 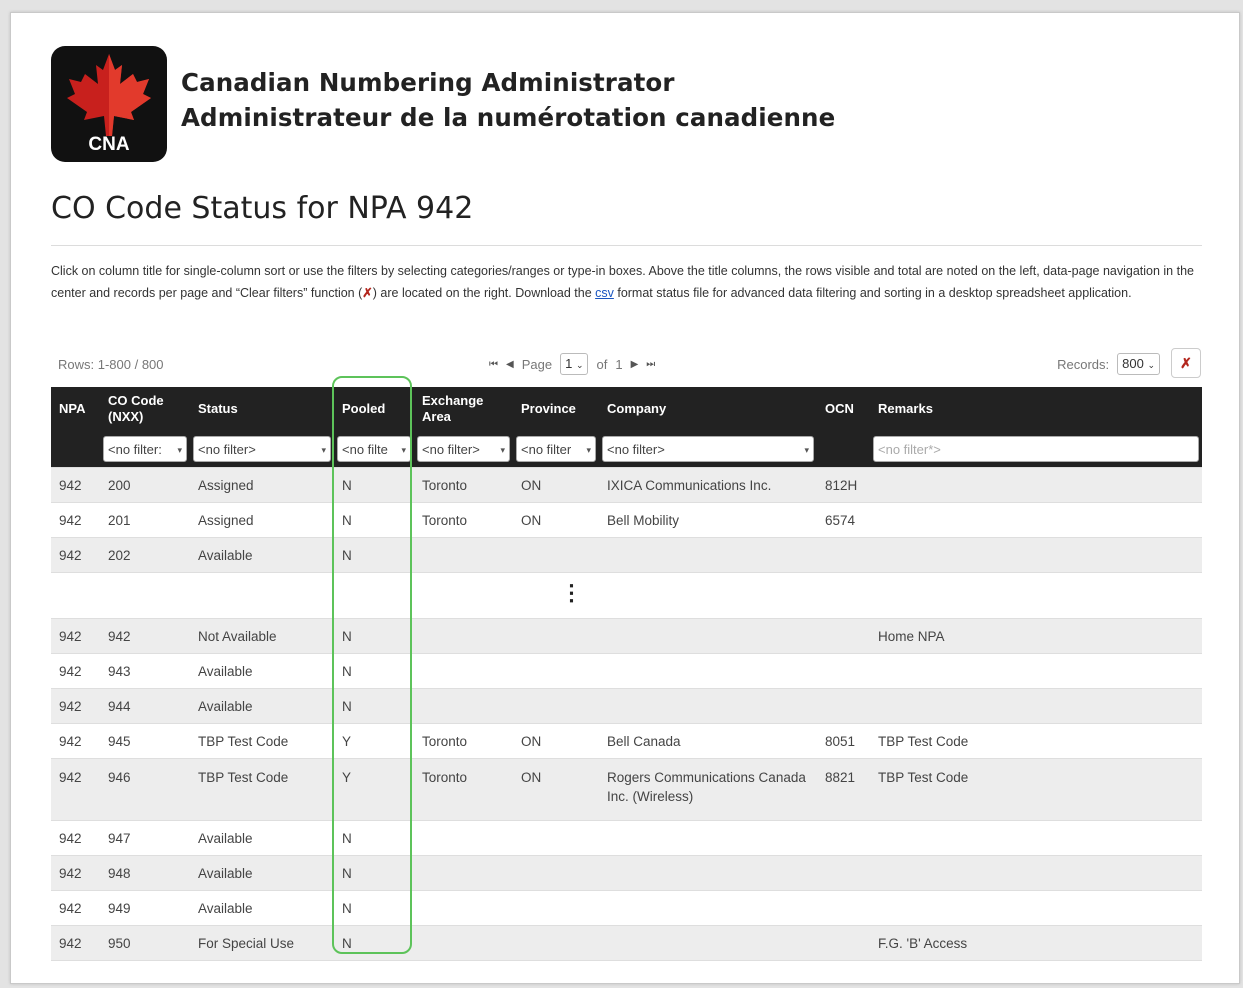 I want to click on cell-co-code: 201, so click(x=145, y=520).